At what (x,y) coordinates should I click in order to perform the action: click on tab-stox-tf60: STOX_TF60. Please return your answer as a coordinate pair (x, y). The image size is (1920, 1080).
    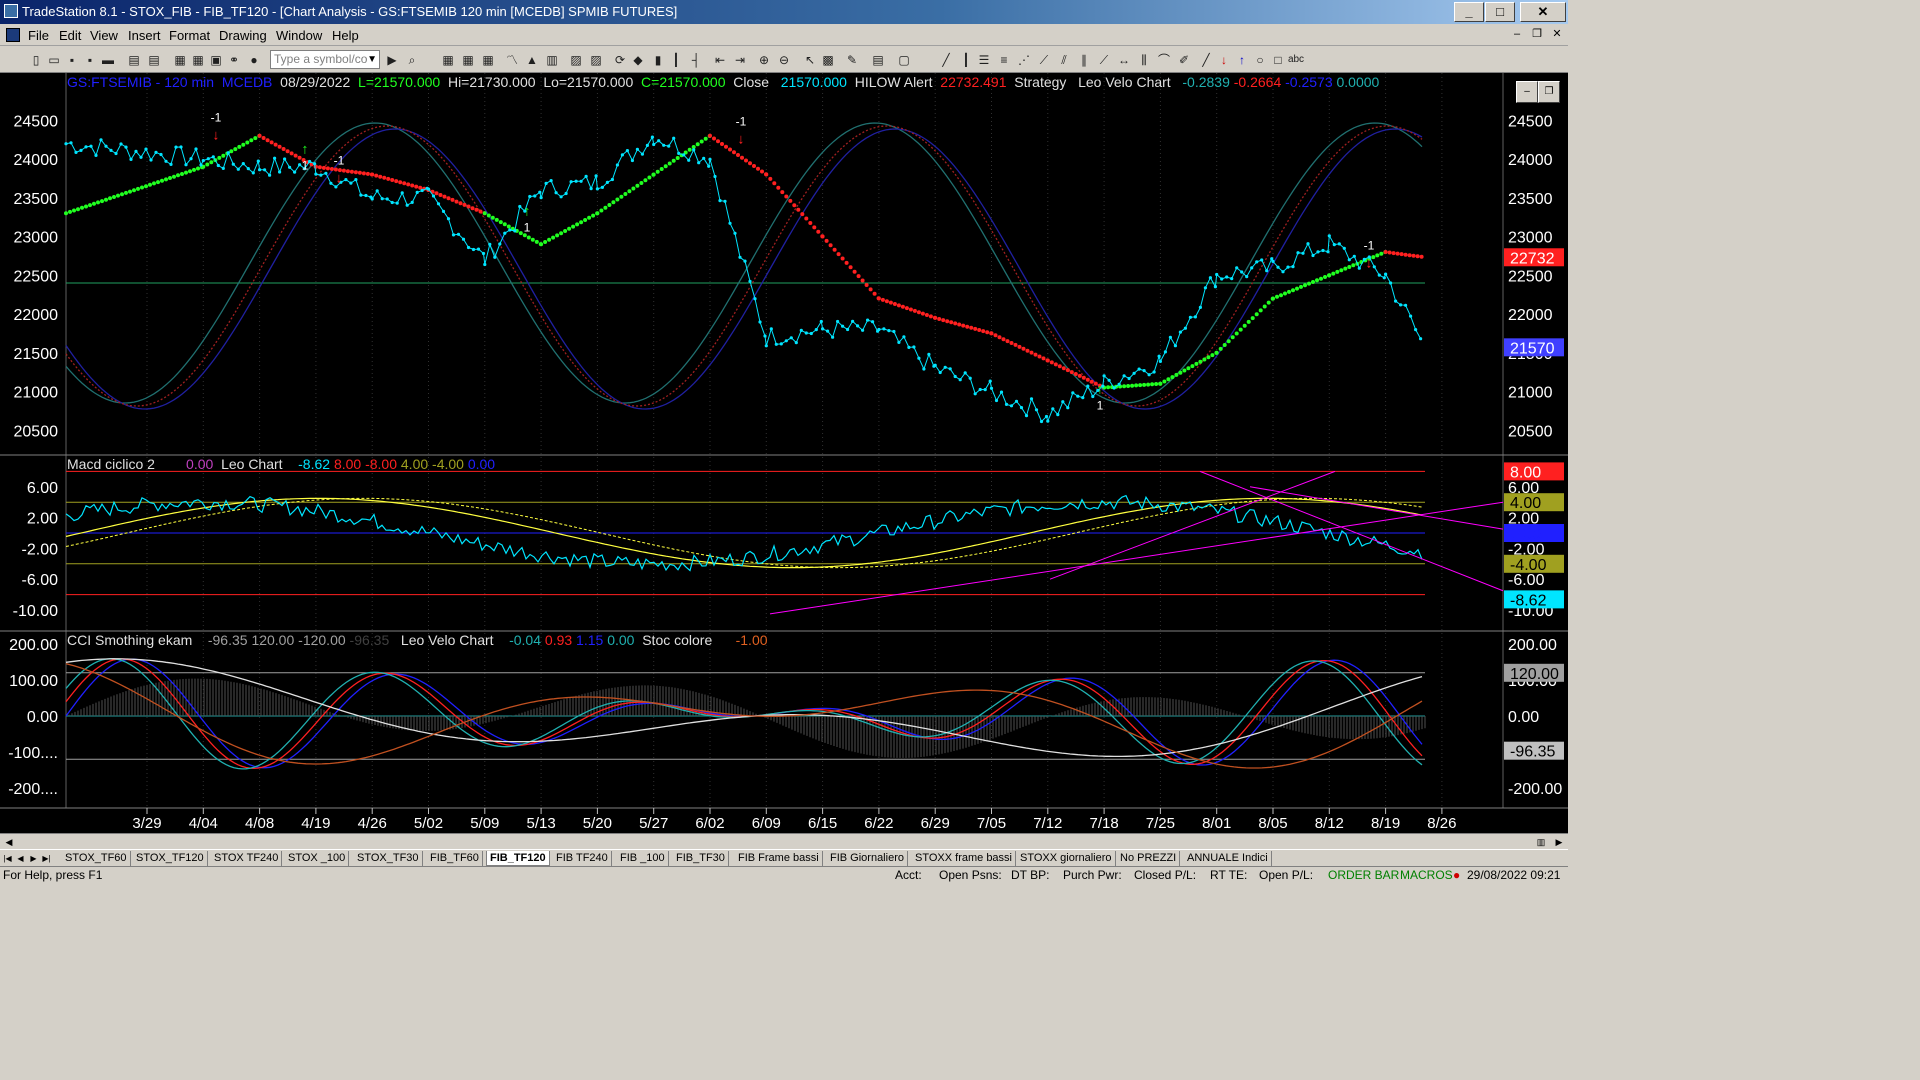
    Looking at the image, I should click on (96, 858).